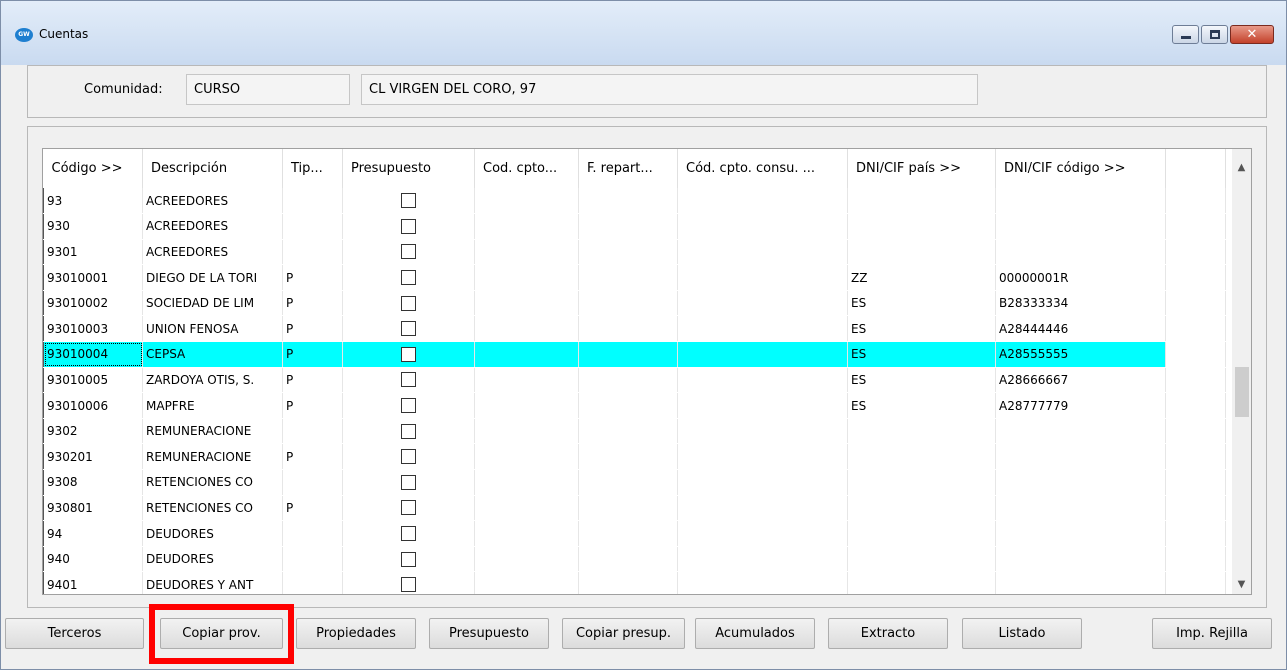 Image resolution: width=1287 pixels, height=670 pixels. Describe the element at coordinates (93, 303) in the screenshot. I see `codigo-cell: 93010002` at that location.